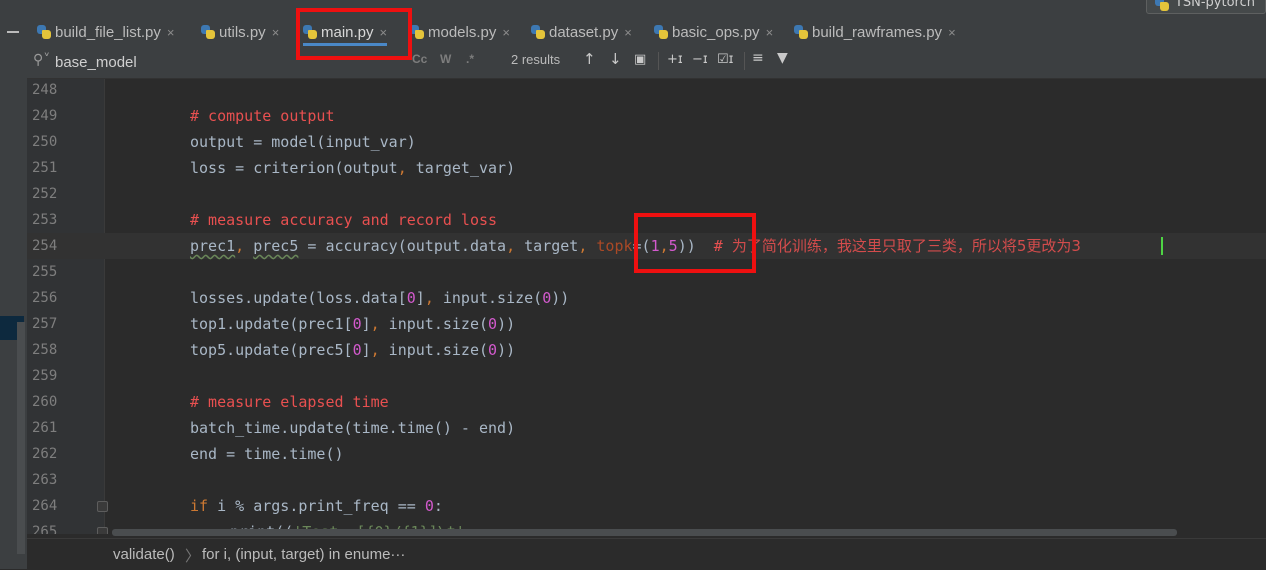  What do you see at coordinates (633, 9) in the screenshot?
I see `top-strip: TSN-pytorch` at bounding box center [633, 9].